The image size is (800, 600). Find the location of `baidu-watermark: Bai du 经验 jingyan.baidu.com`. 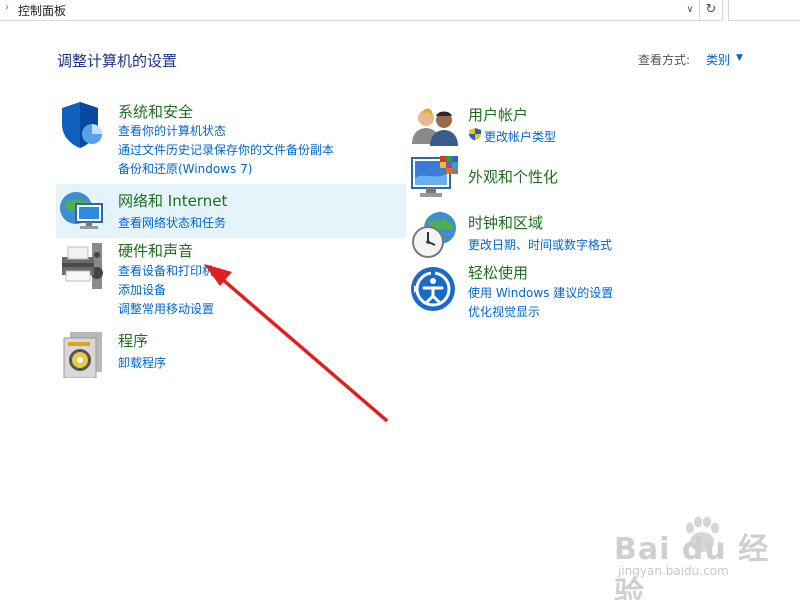

baidu-watermark: Bai du 经验 jingyan.baidu.com is located at coordinates (699, 557).